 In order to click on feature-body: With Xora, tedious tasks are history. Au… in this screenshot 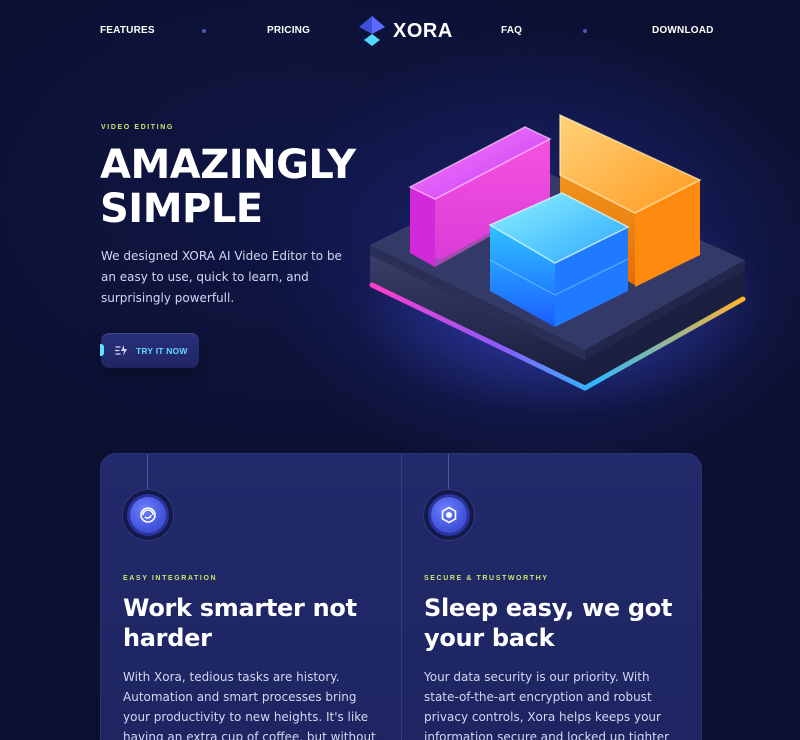, I will do `click(249, 705)`.